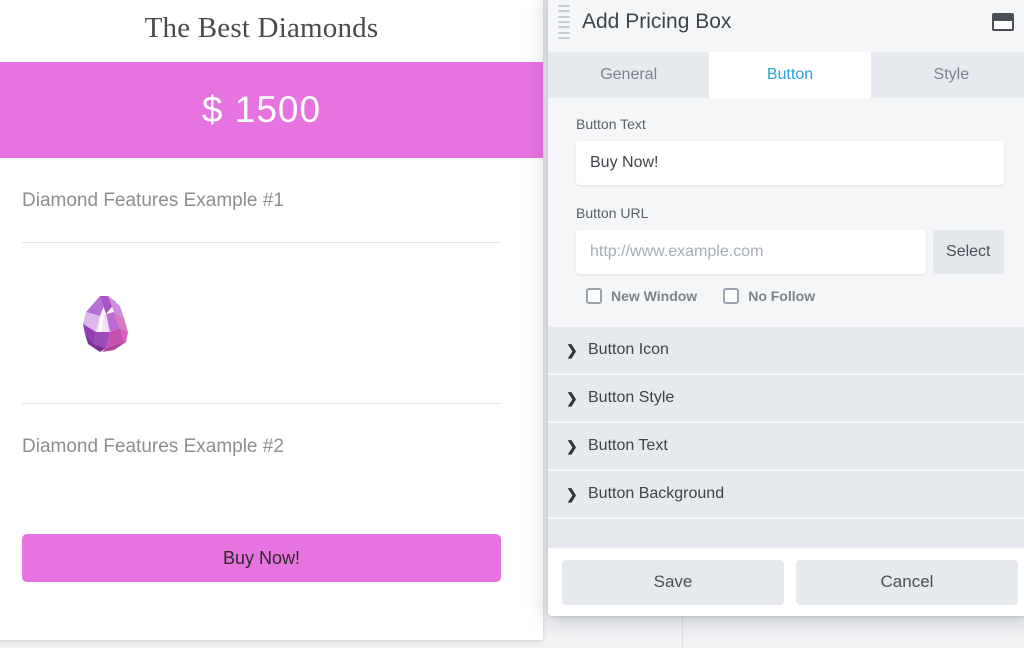  Describe the element at coordinates (271, 323) in the screenshot. I see `pricing-feature-1-body` at that location.